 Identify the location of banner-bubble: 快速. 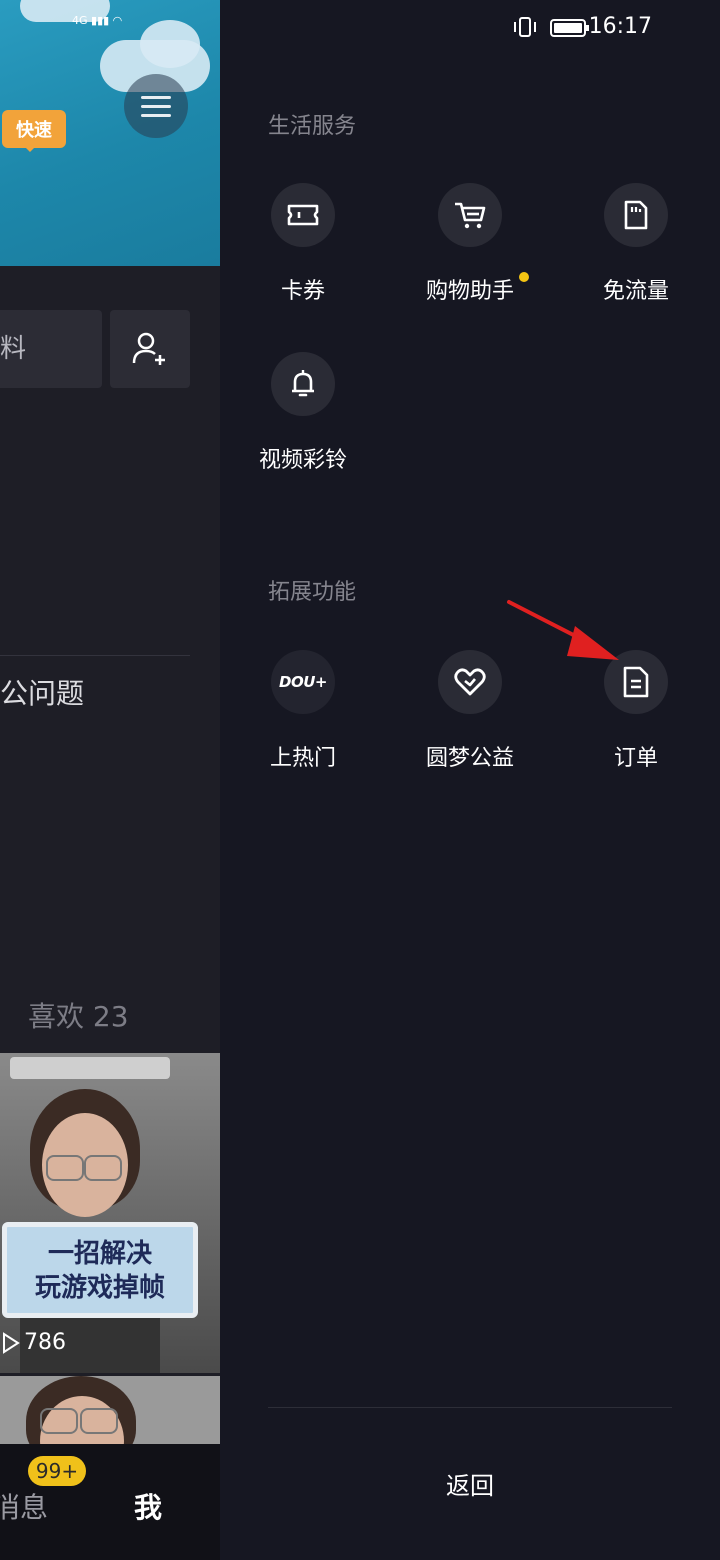
(34, 131).